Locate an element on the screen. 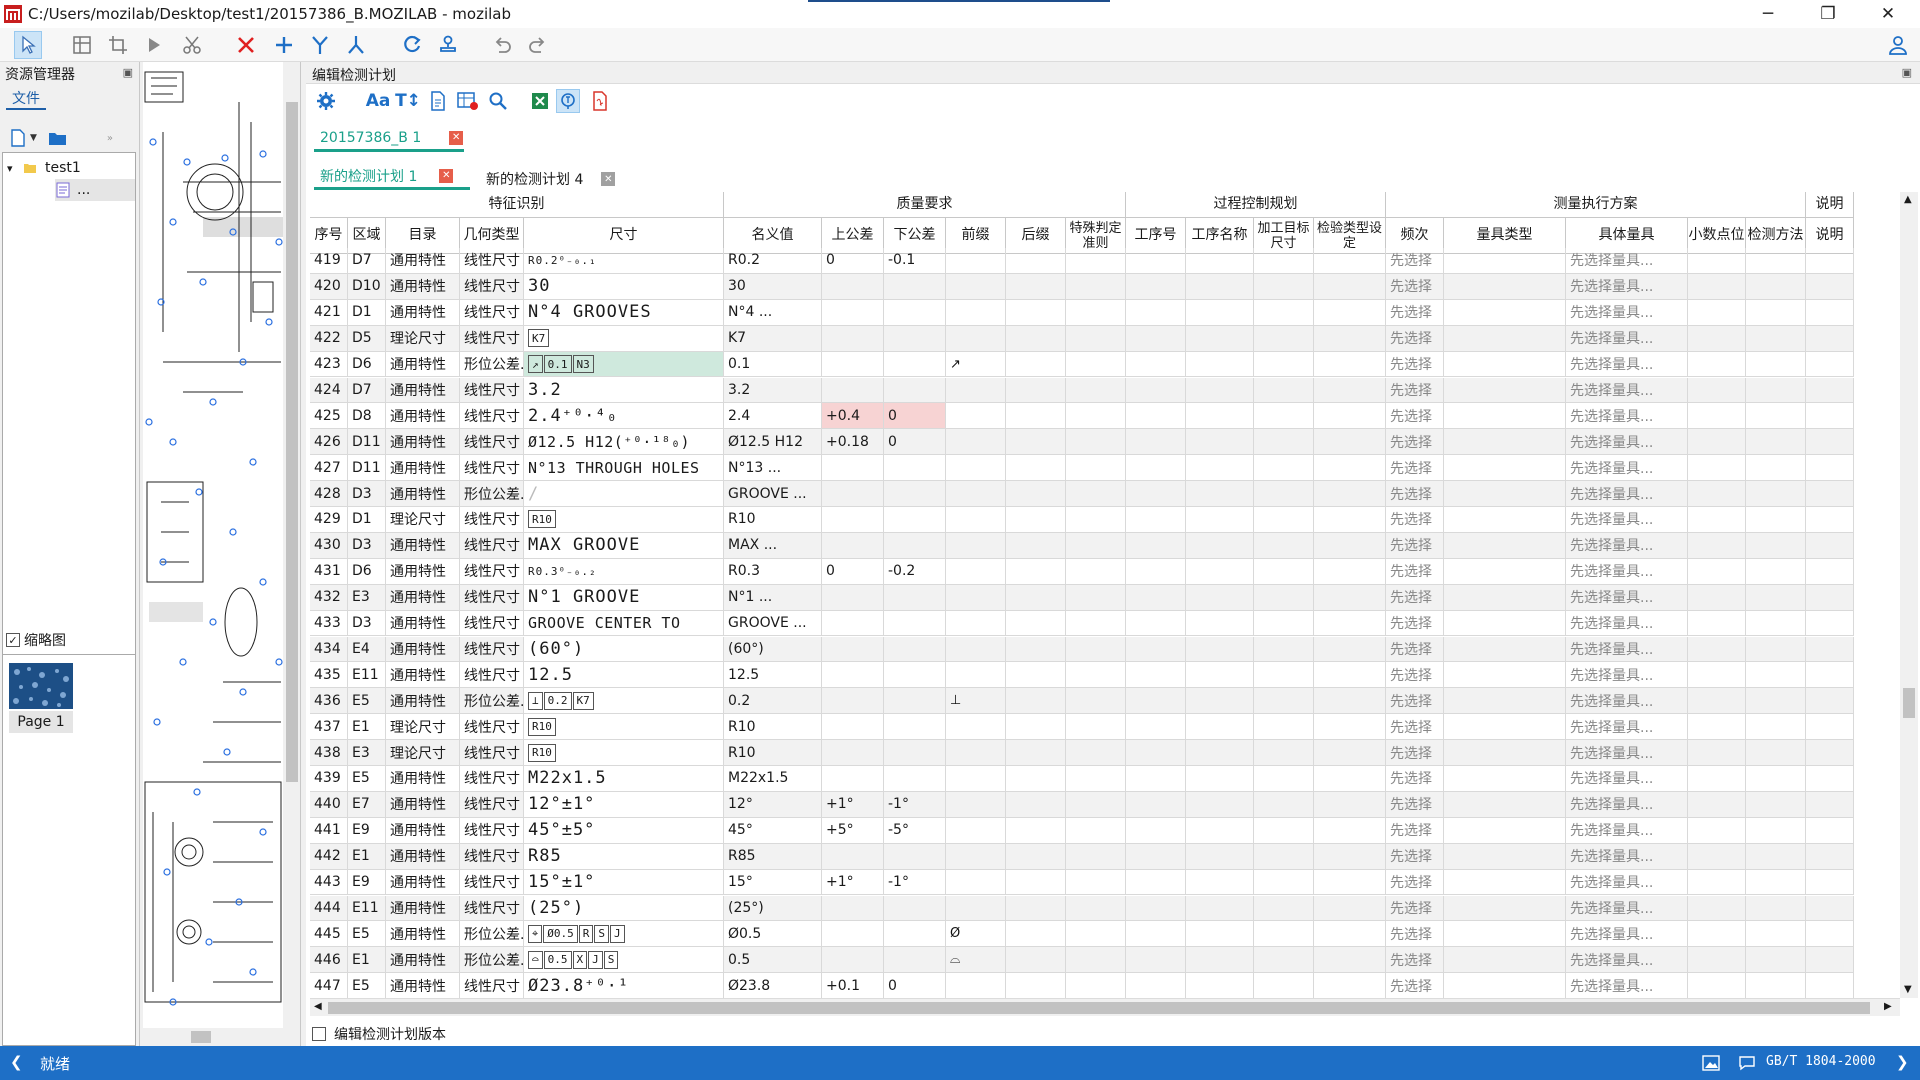 Image resolution: width=1920 pixels, height=1080 pixels. table-cell: 线性尺寸 is located at coordinates (492, 571).